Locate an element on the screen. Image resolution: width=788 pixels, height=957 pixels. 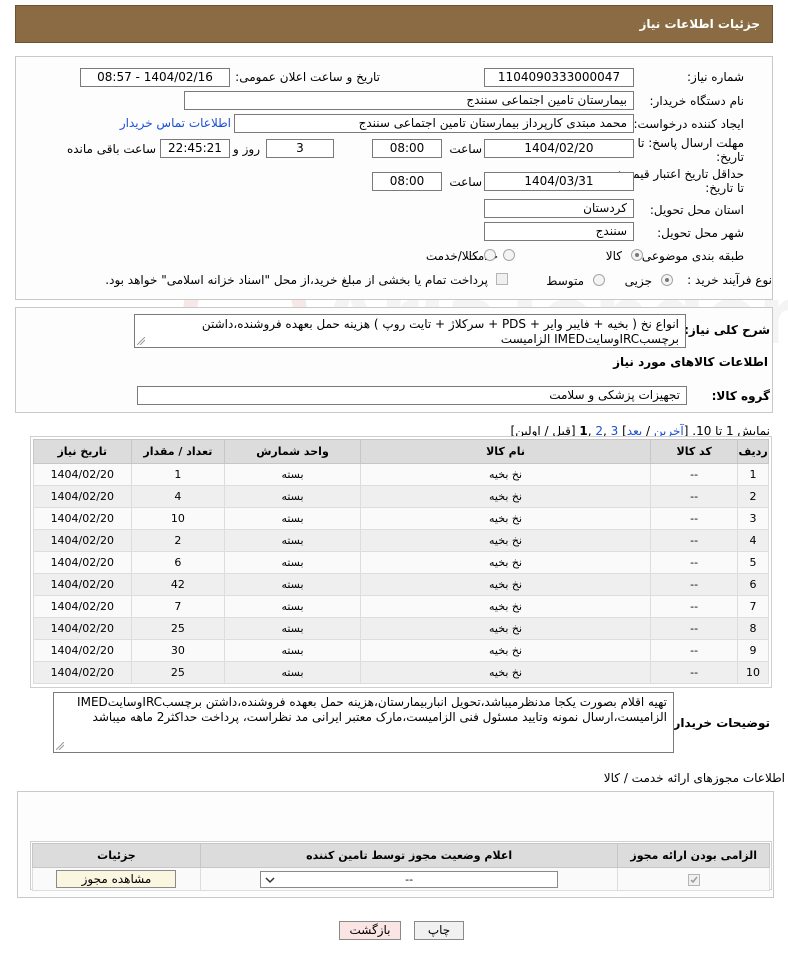
remaining-label: ساعت باقی مانده is located at coordinates (111, 149).